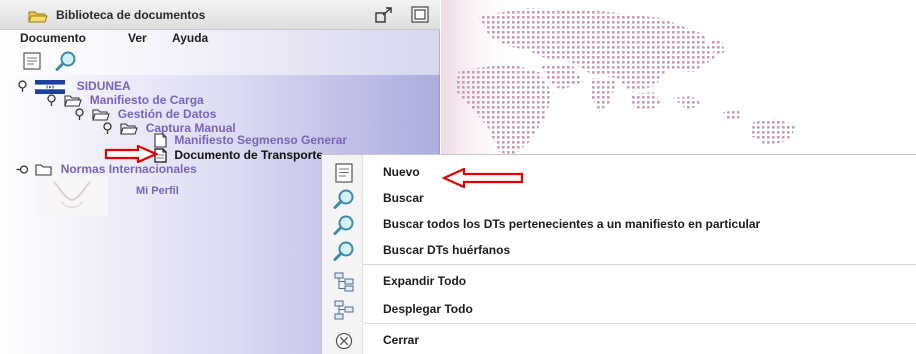 Image resolution: width=916 pixels, height=354 pixels. Describe the element at coordinates (619, 281) in the screenshot. I see `menu-item-expandir-todo: Expandir Todo` at that location.